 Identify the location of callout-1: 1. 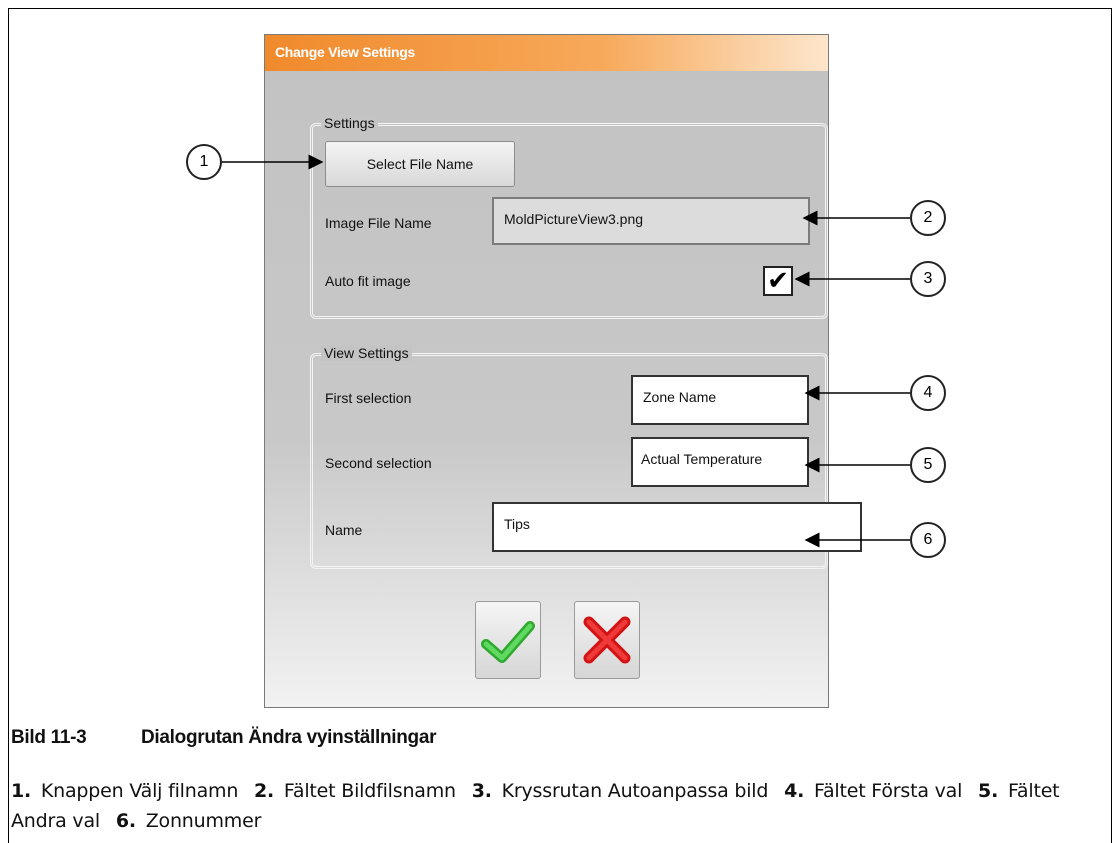
(204, 162).